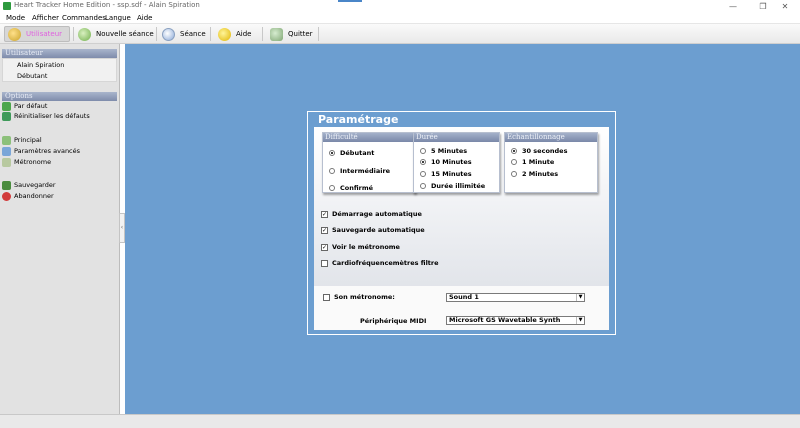 The image size is (800, 428). I want to click on duration-option-15min: 15 Minutes, so click(446, 174).